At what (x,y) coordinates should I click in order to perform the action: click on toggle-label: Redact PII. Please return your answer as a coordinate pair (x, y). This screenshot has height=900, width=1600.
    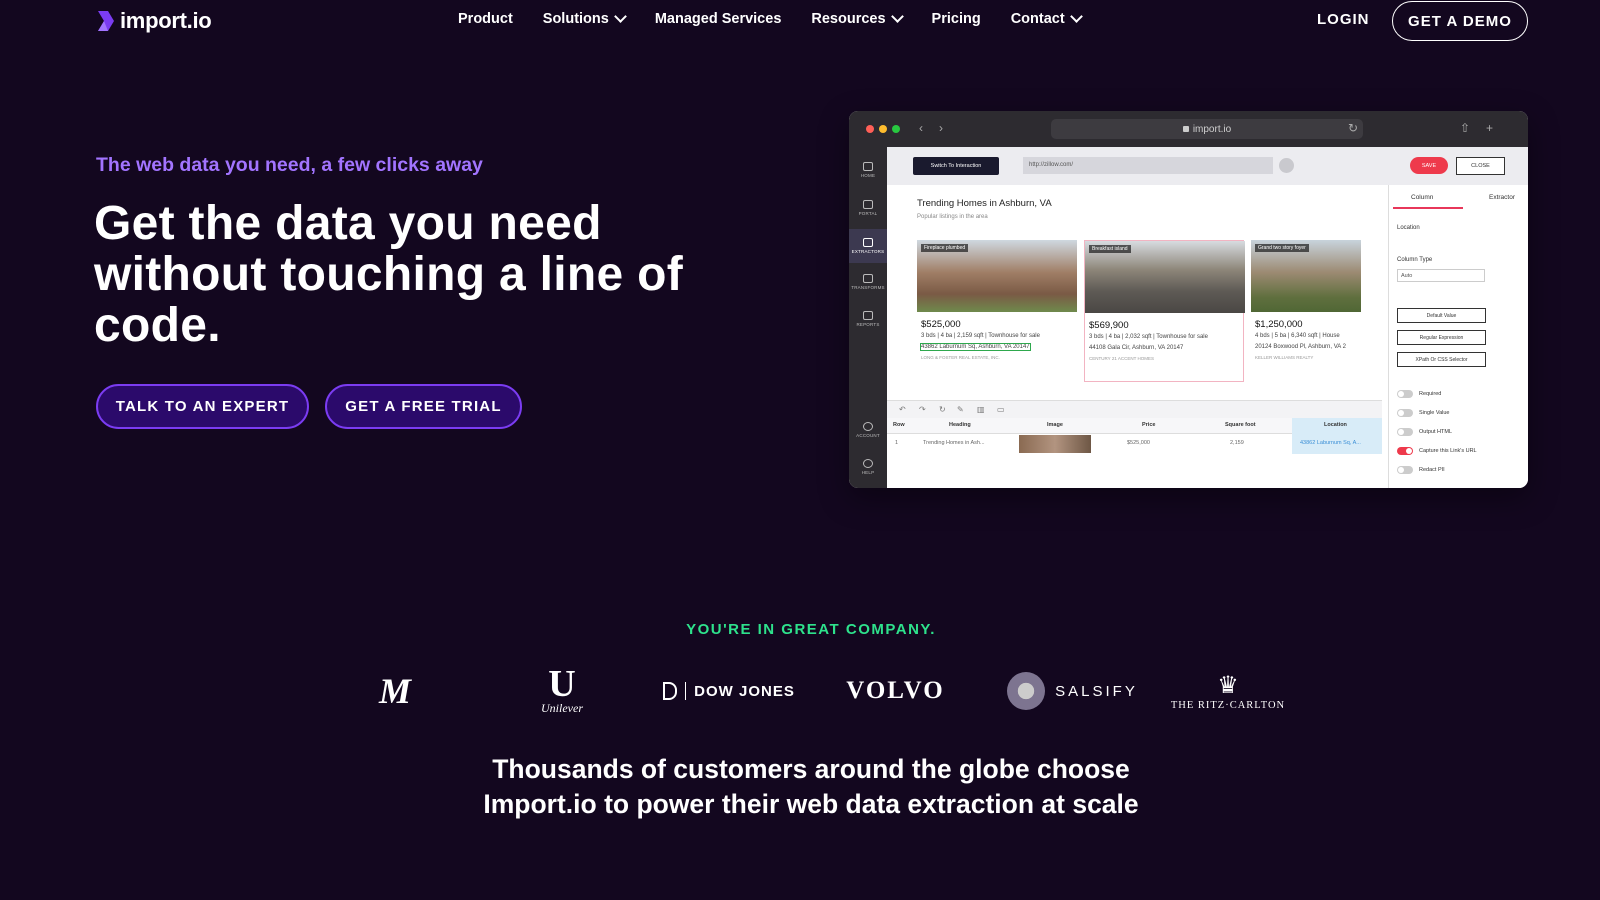
    Looking at the image, I should click on (1432, 470).